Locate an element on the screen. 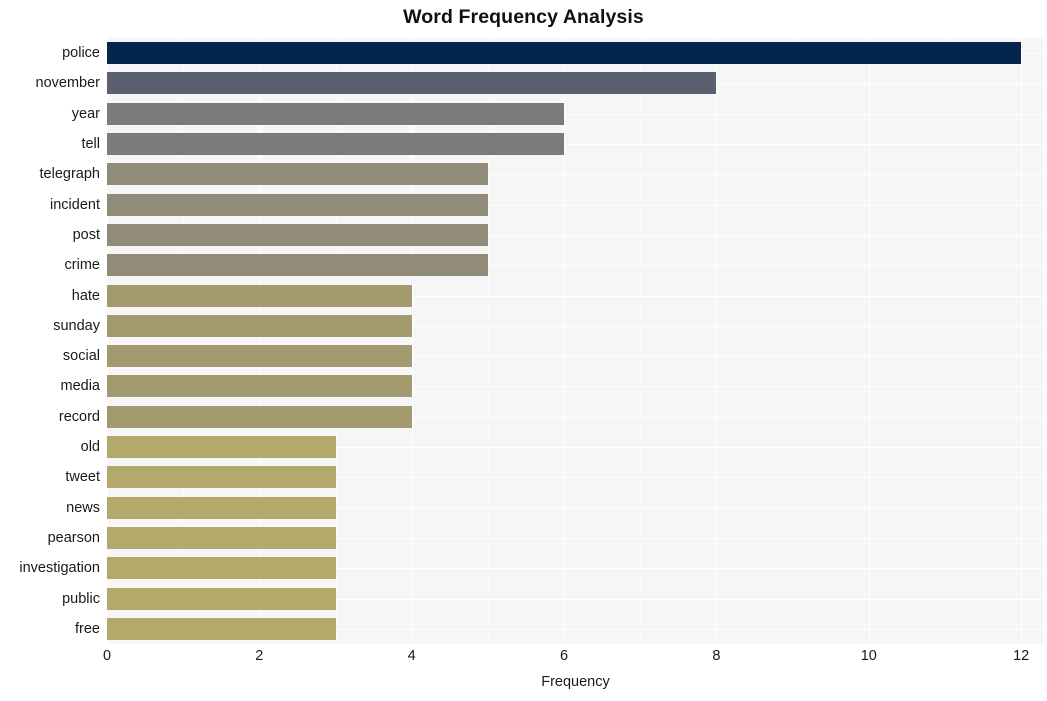 The height and width of the screenshot is (701, 1047). x-axis-title: Frequency is located at coordinates (575, 682).